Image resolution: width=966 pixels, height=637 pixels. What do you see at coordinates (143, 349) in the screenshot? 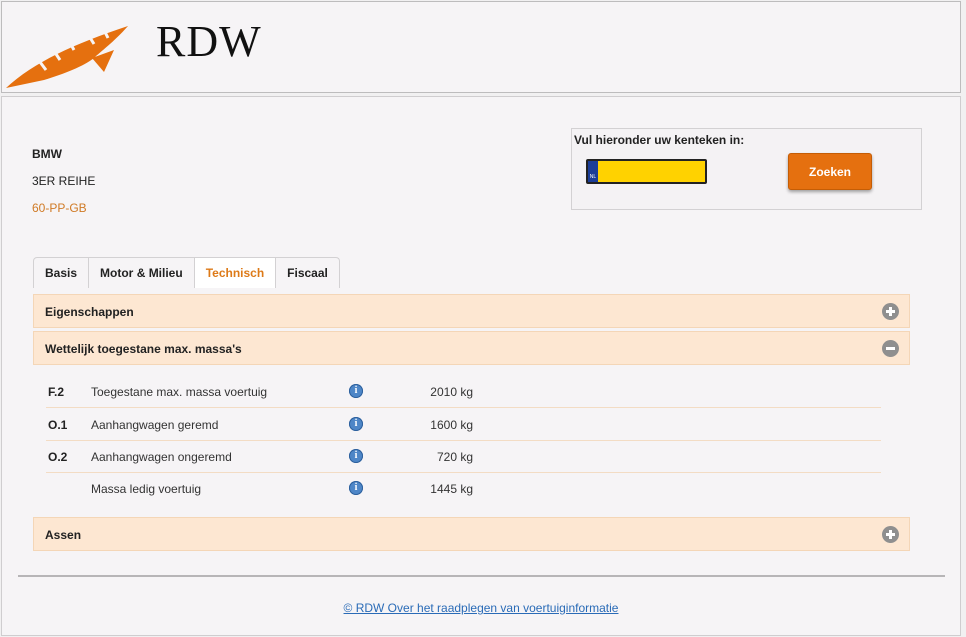
I see `section-massas-title: Wettelijk toegestane max. massa's` at bounding box center [143, 349].